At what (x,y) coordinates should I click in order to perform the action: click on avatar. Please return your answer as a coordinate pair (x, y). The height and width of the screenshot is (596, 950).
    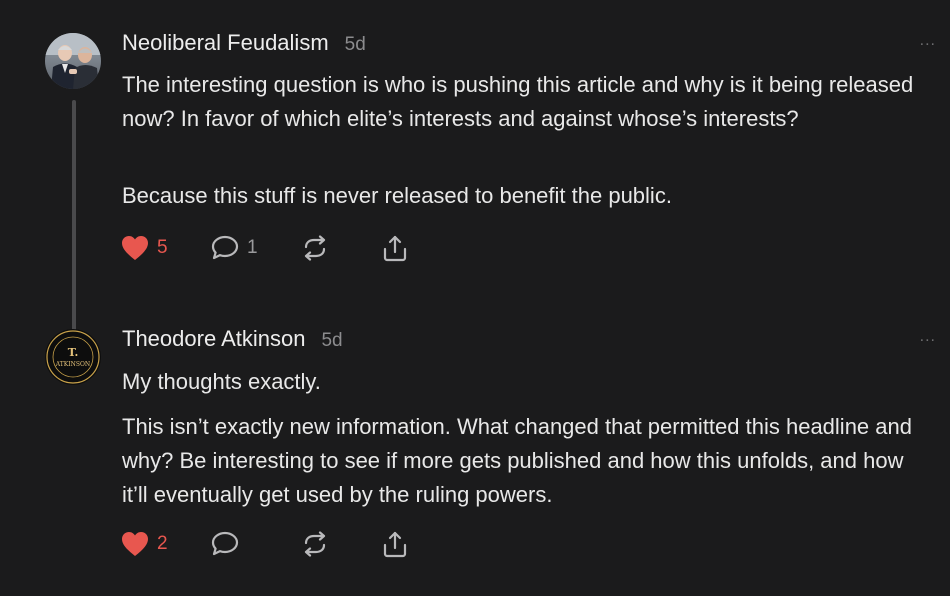
    Looking at the image, I should click on (73, 61).